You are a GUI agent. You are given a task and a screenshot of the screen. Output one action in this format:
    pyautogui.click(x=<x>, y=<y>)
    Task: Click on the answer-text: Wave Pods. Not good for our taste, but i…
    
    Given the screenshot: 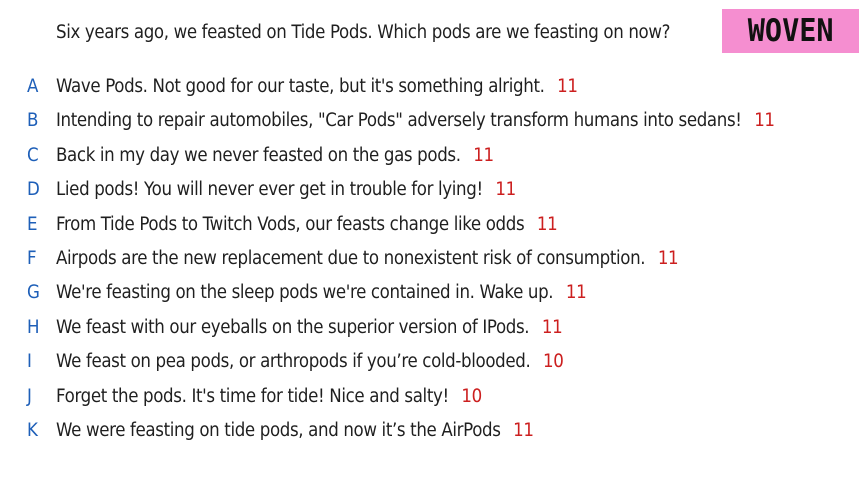 What is the action you would take?
    pyautogui.click(x=300, y=86)
    